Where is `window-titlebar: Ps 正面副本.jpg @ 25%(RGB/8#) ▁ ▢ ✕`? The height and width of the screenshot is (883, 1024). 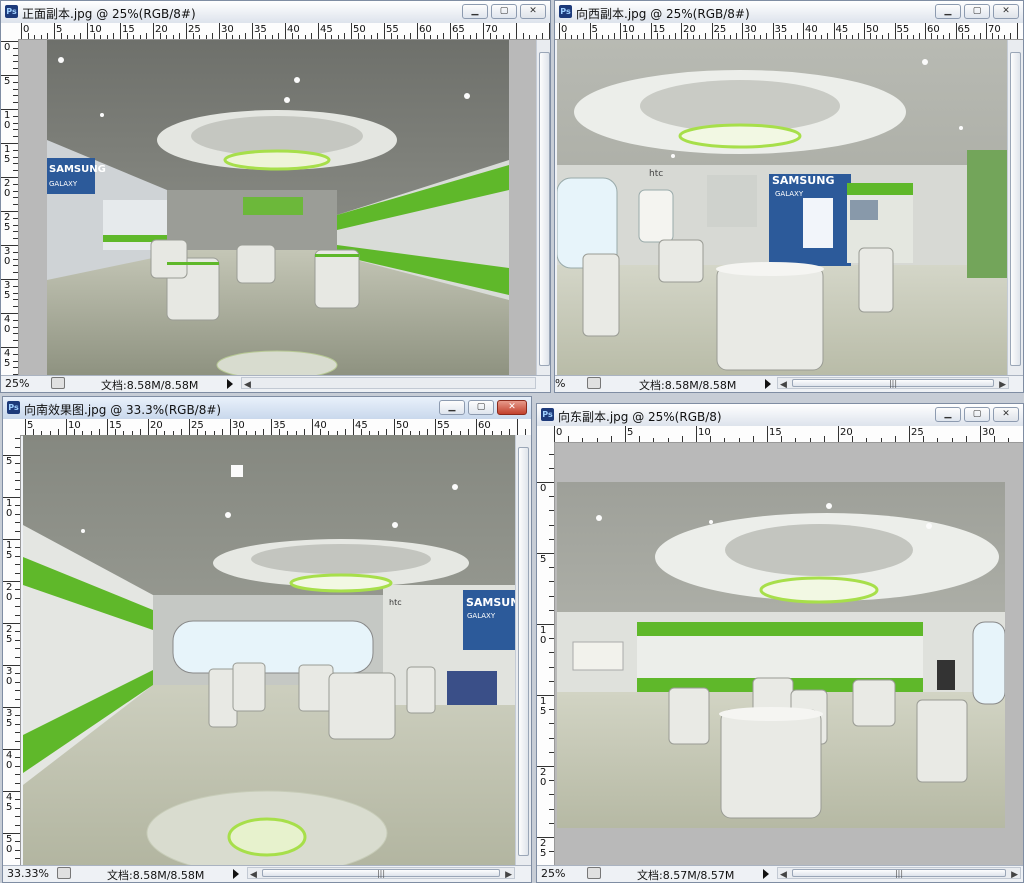 window-titlebar: Ps 正面副本.jpg @ 25%(RGB/8#) ▁ ▢ ✕ is located at coordinates (275, 12).